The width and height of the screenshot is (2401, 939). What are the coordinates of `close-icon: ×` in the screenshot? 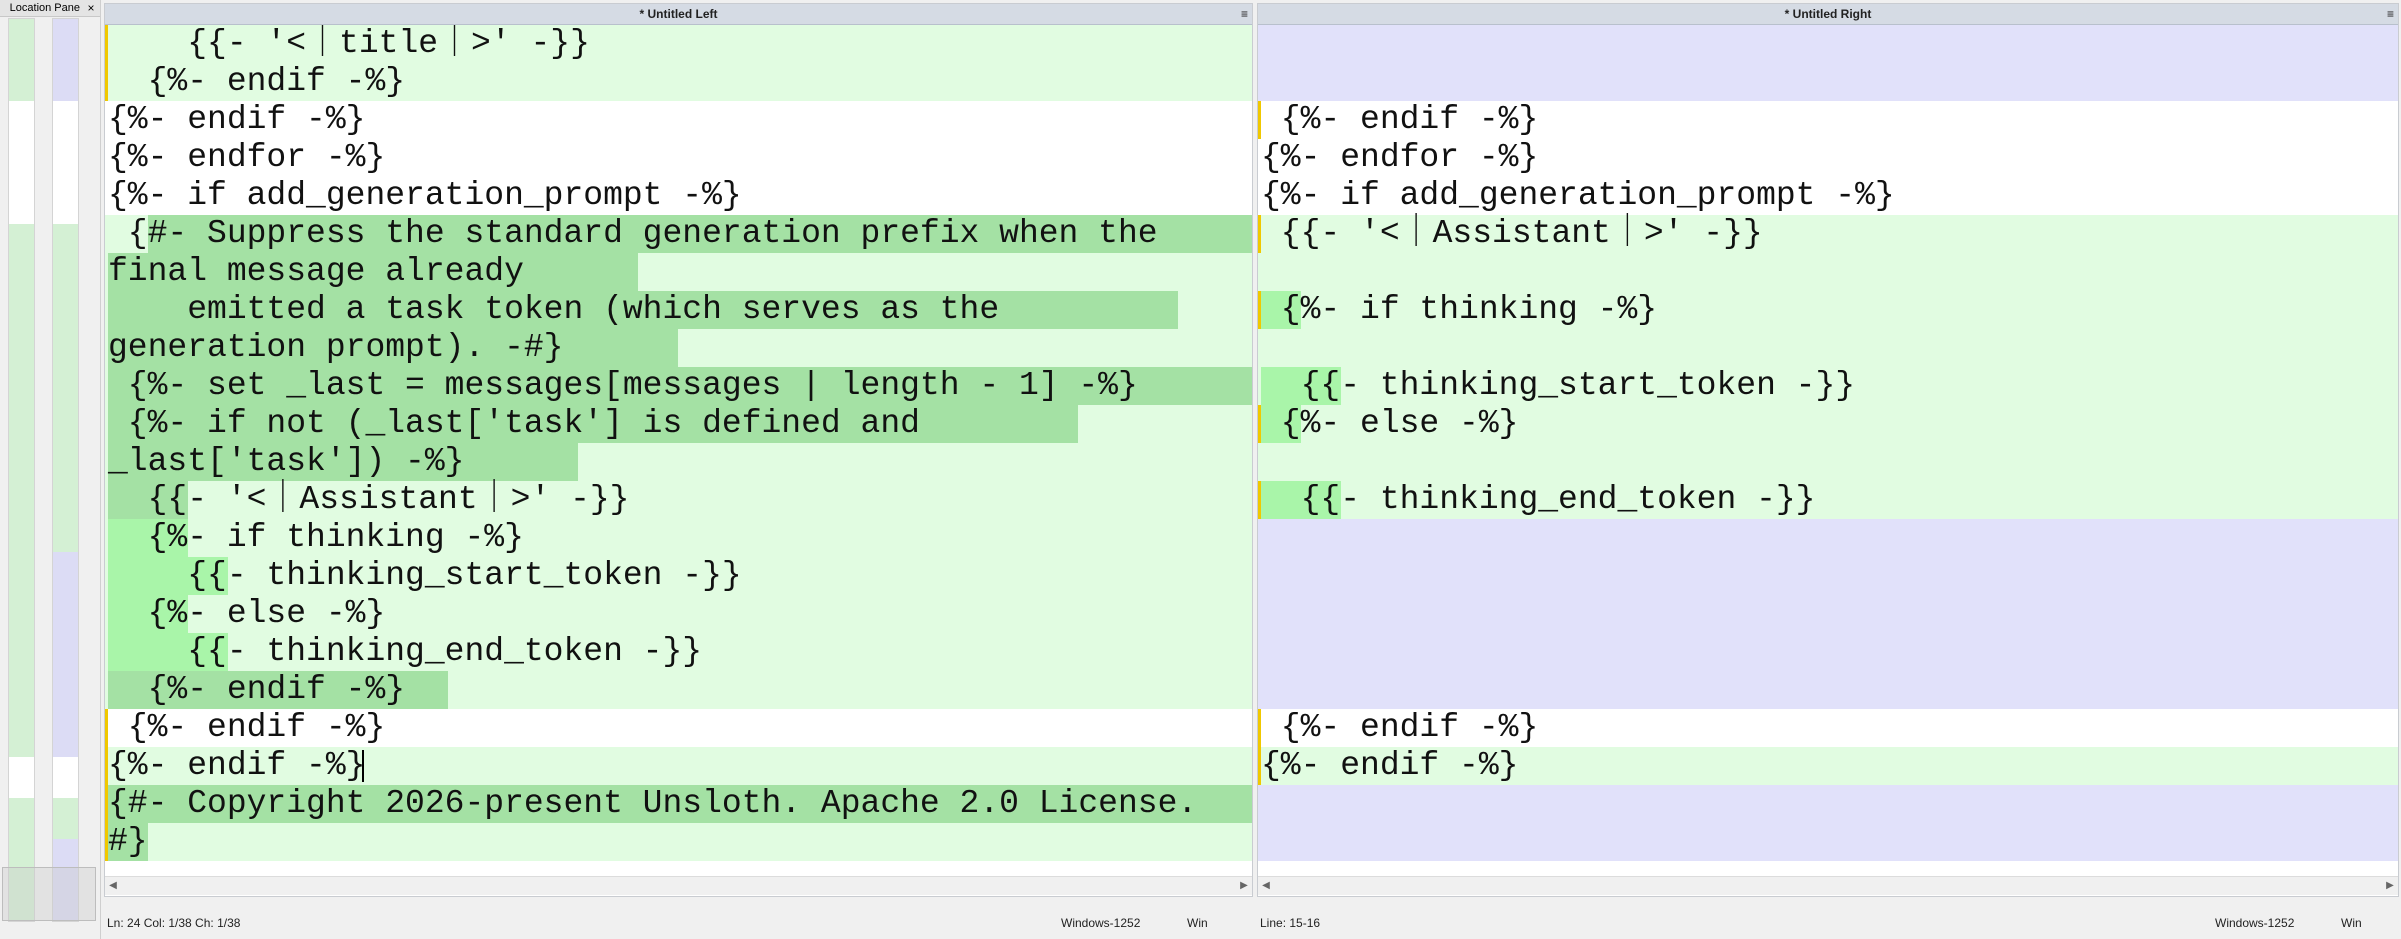 It's located at (91, 8).